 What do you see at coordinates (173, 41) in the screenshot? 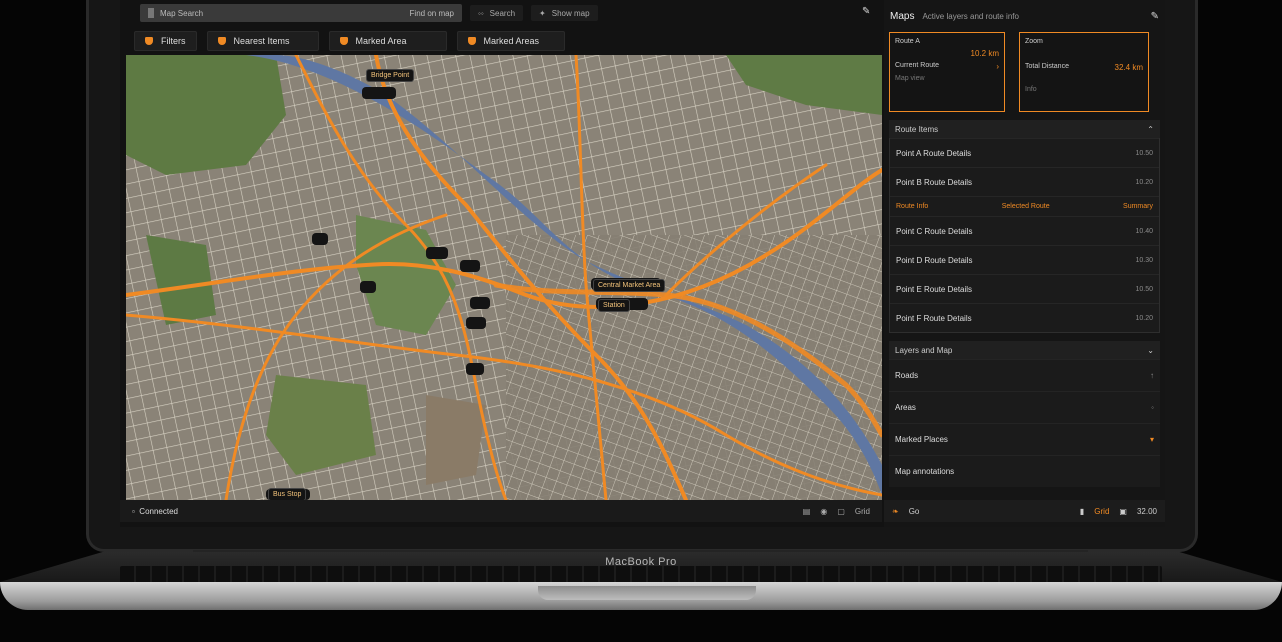
I see `filter-label: Filters` at bounding box center [173, 41].